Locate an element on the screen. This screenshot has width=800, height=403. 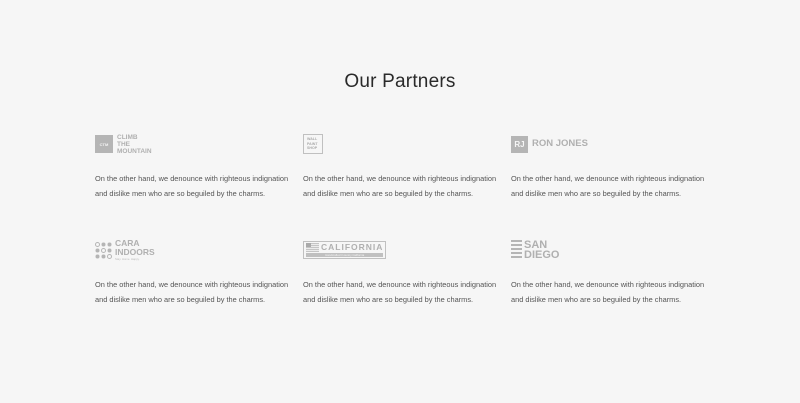
logo-wordmark: CLIMB THE MOUNTAIN is located at coordinates (134, 144).